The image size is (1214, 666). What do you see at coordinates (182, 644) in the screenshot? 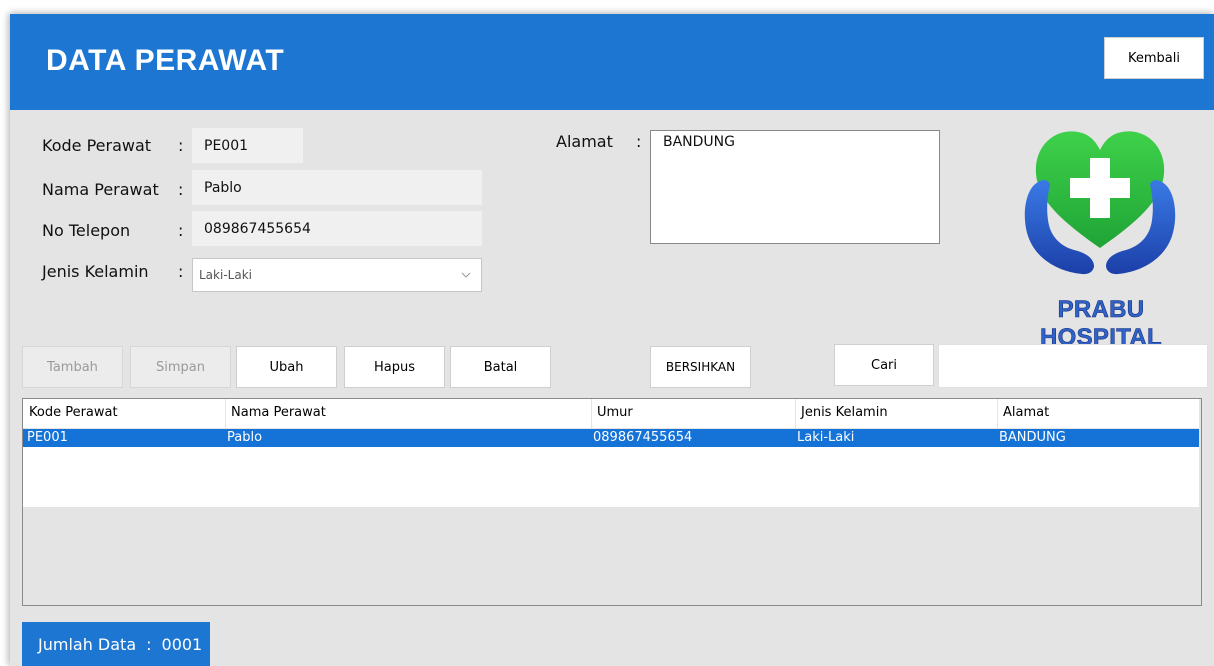
I see `data-count-value: 0001` at bounding box center [182, 644].